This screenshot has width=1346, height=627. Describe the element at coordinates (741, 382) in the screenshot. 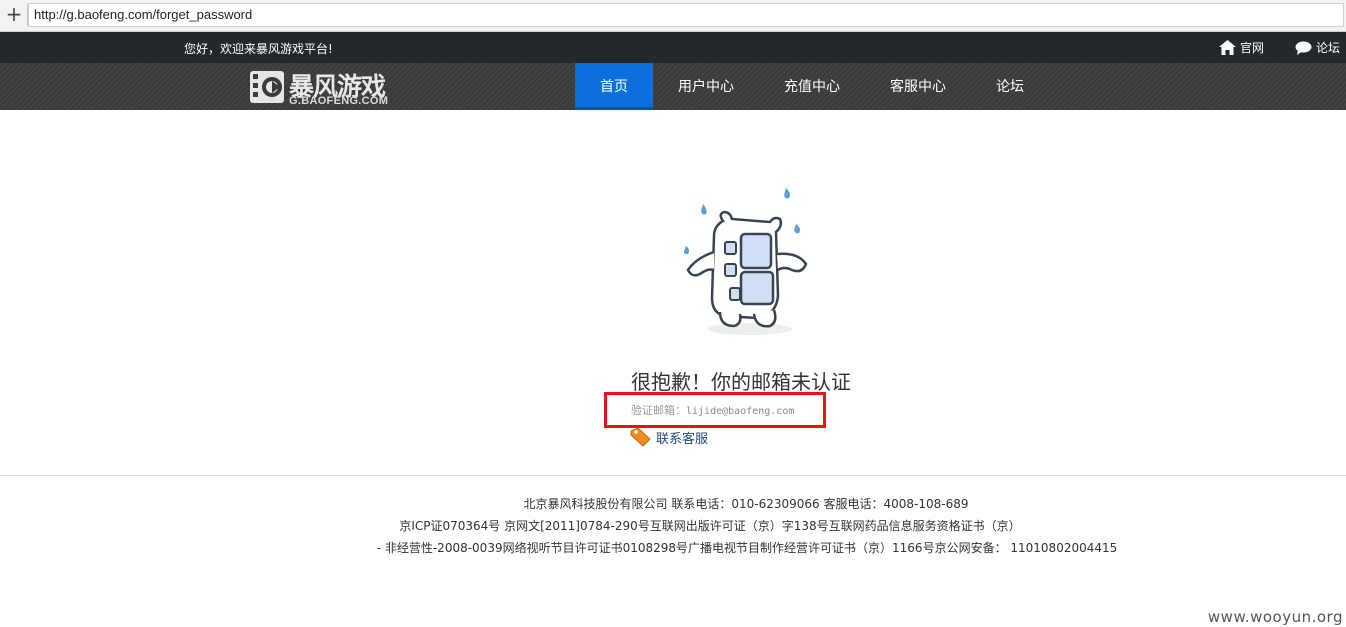

I see `error-title: 很抱歉！你的邮箱未认证` at that location.